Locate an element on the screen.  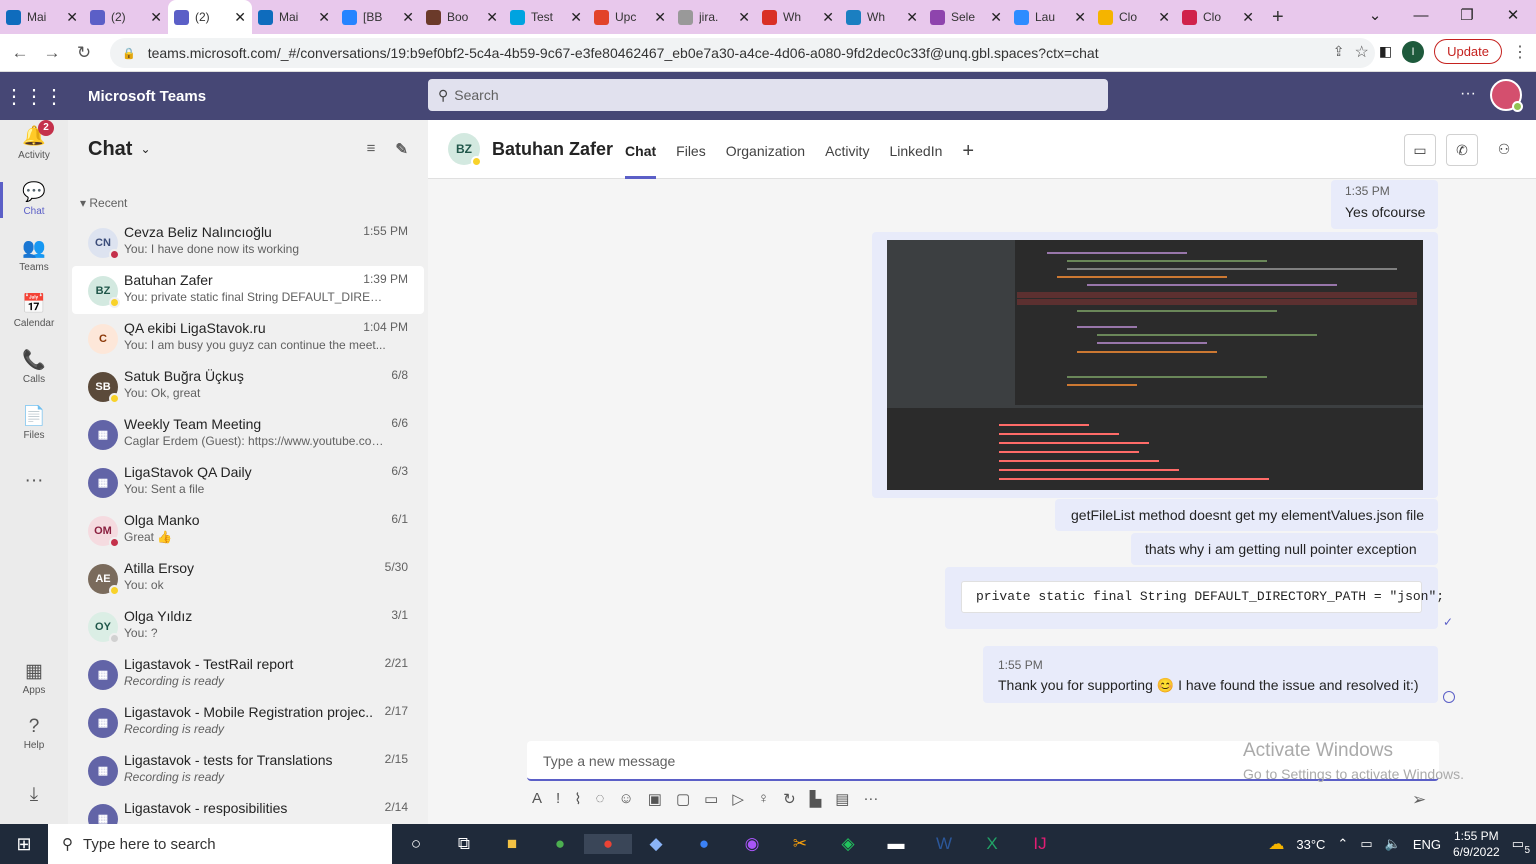
notes-icon: ◆ is located at coordinates (656, 844).